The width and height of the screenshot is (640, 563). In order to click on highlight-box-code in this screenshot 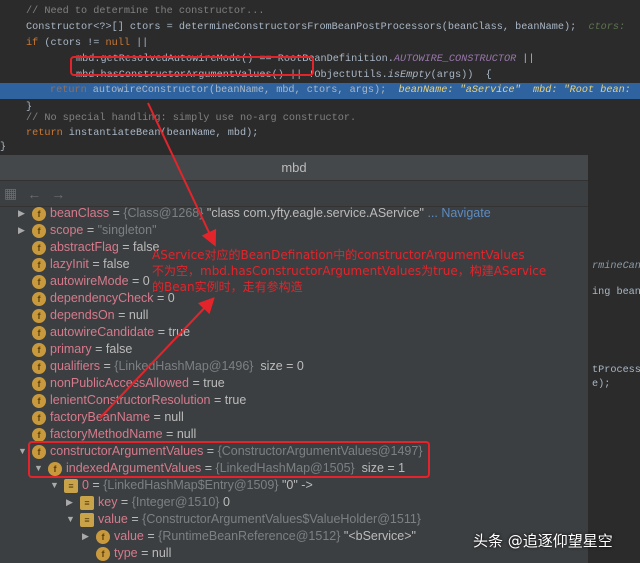, I will do `click(192, 66)`.